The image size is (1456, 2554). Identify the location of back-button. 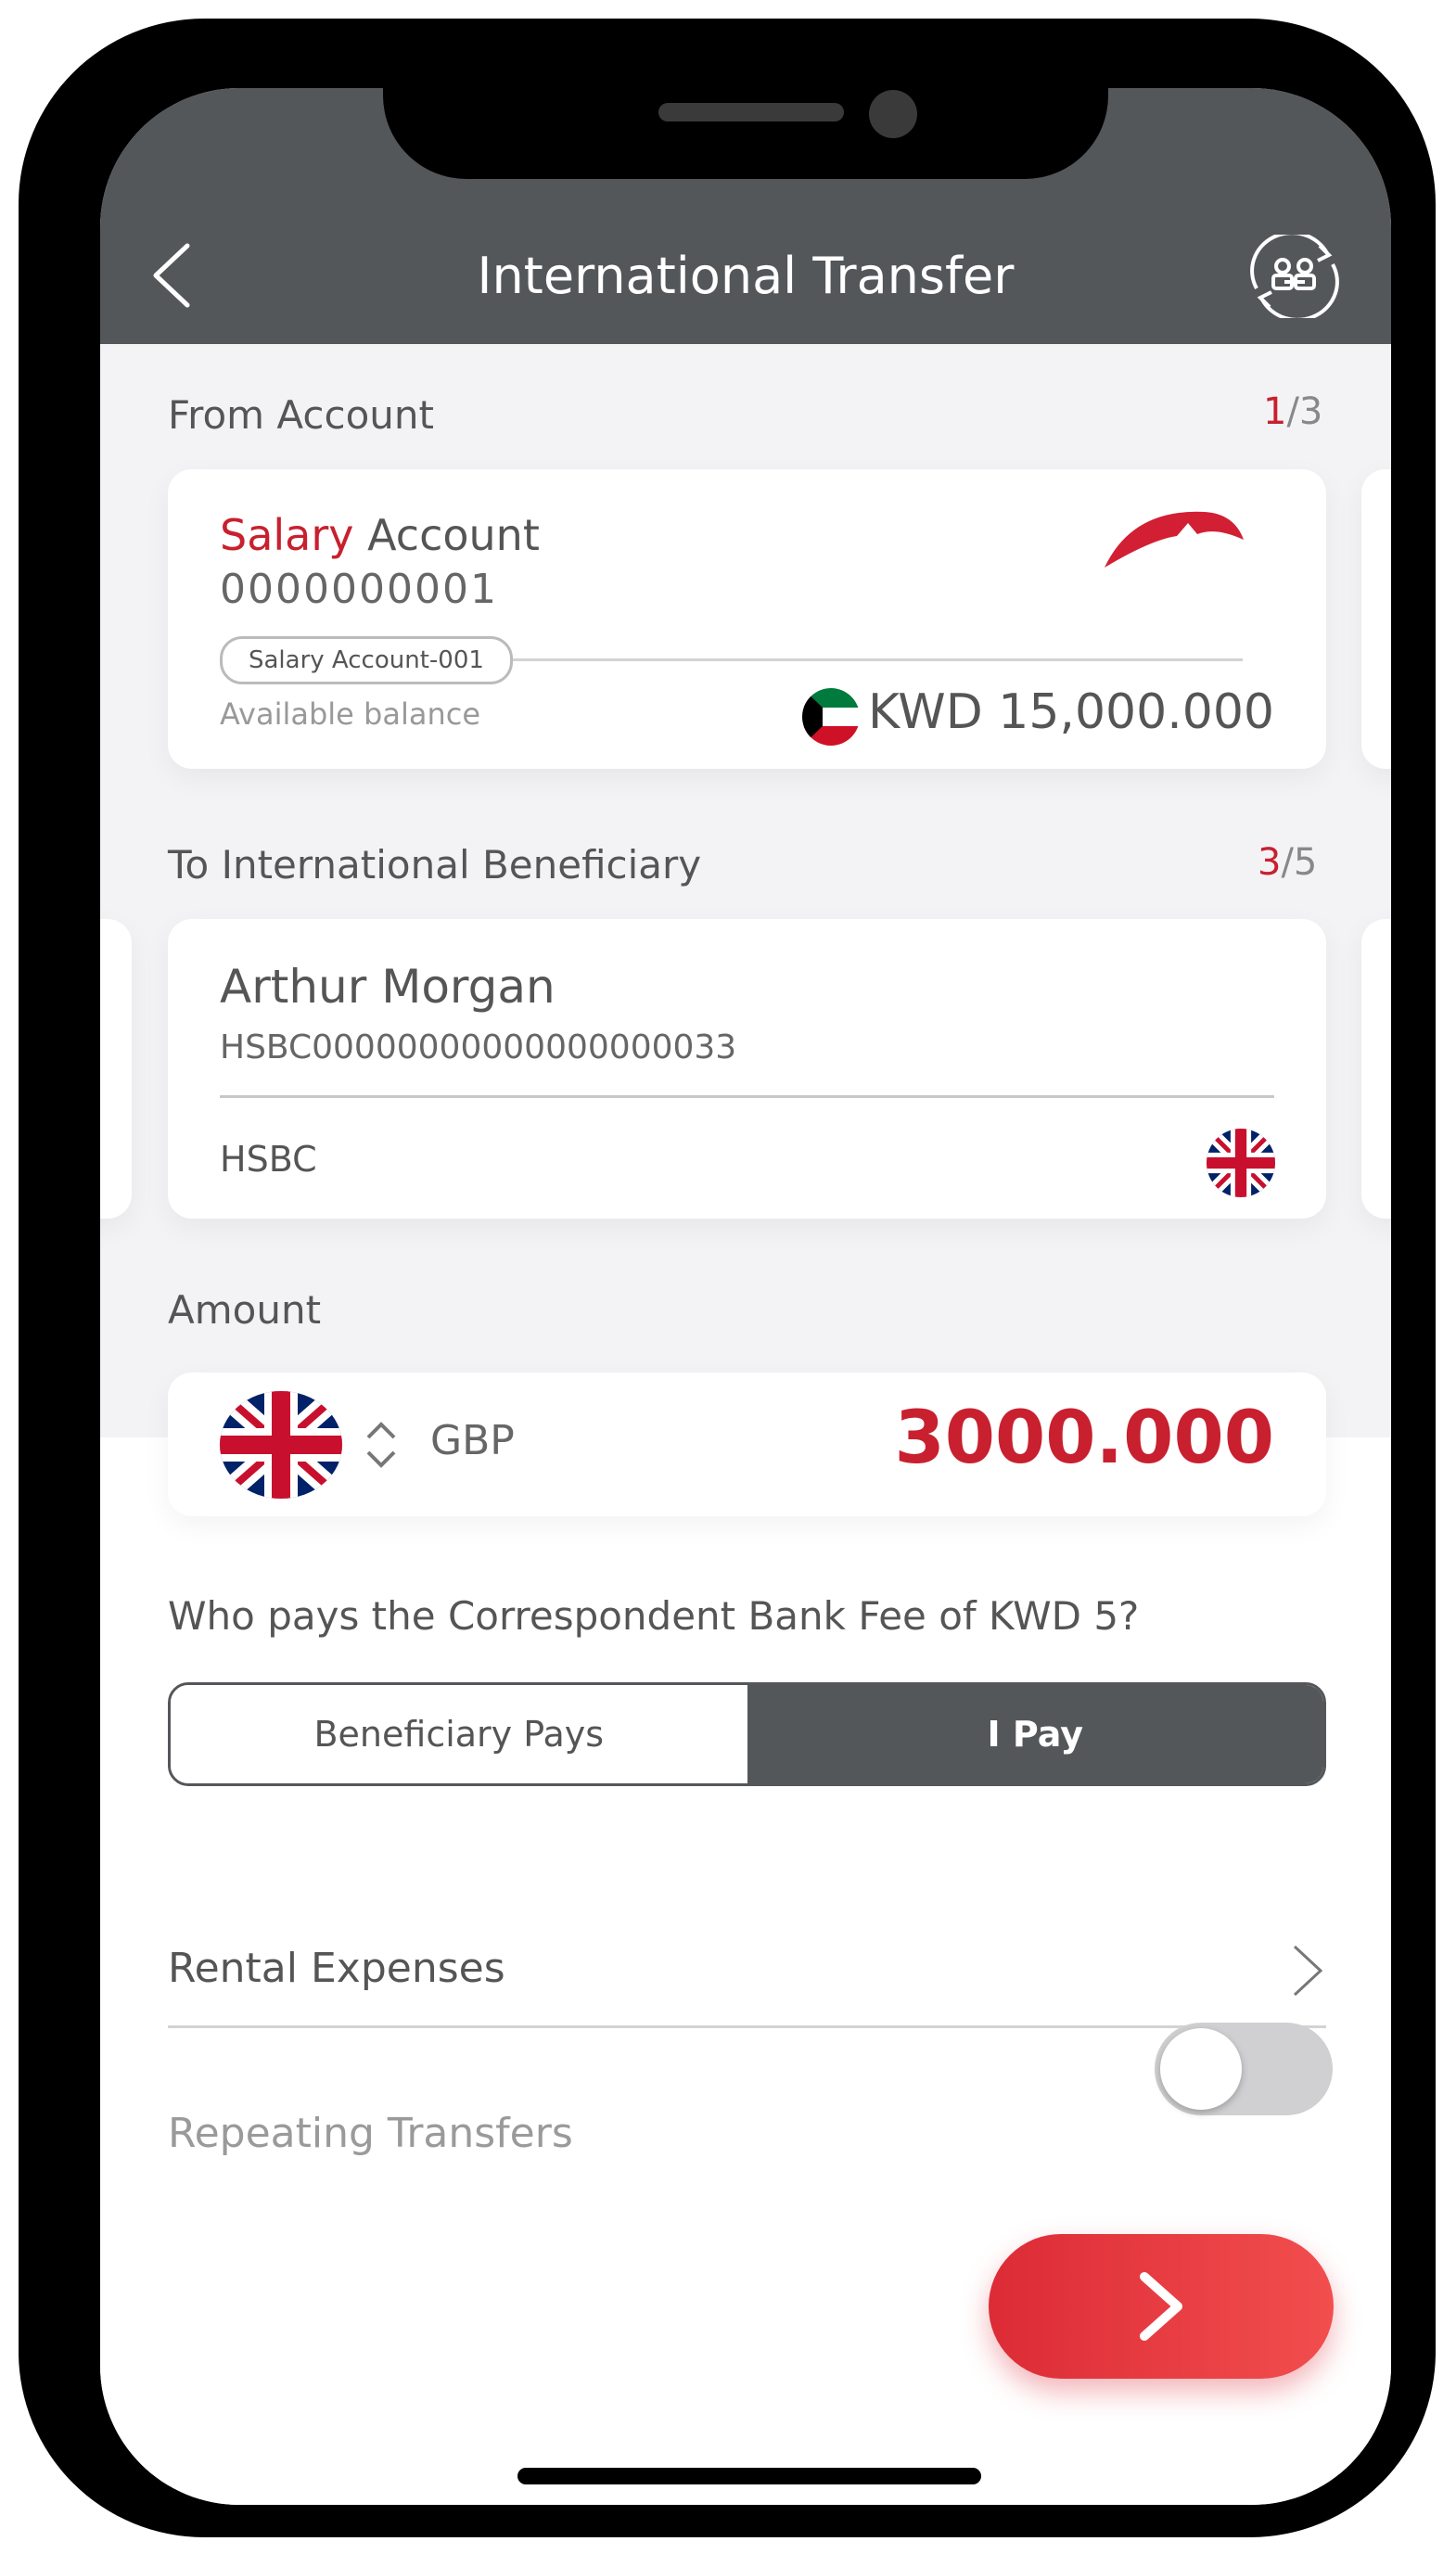
(174, 275).